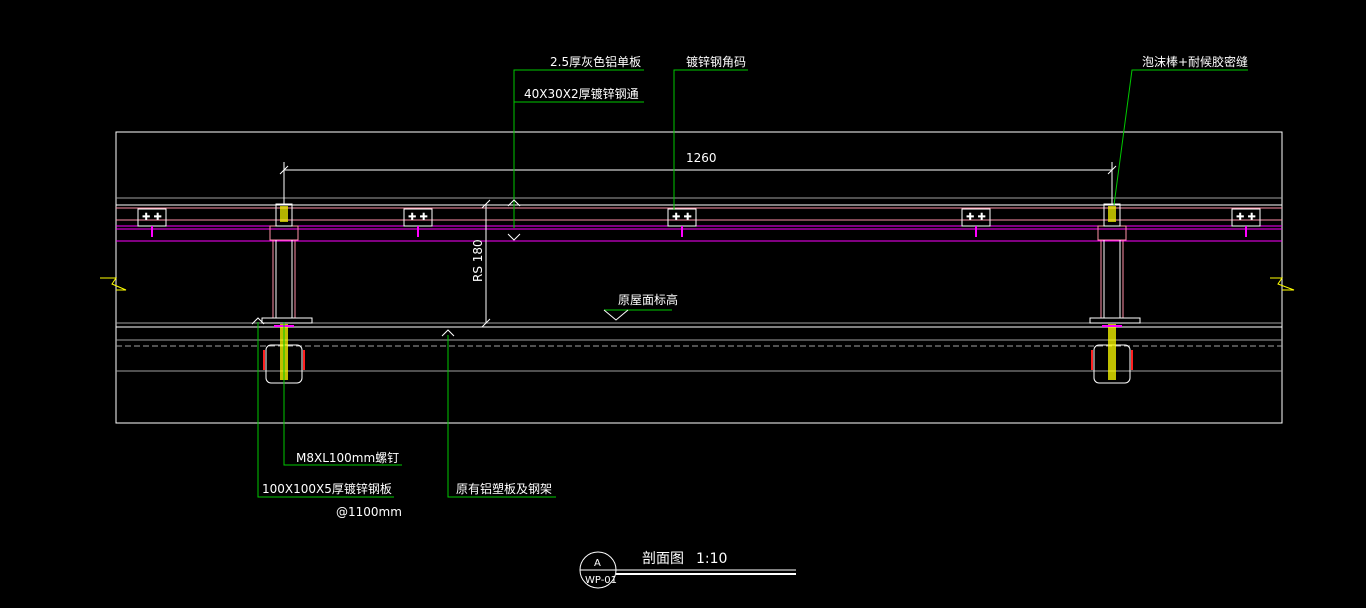  I want to click on height-dimension-label: RS 180, so click(478, 260).